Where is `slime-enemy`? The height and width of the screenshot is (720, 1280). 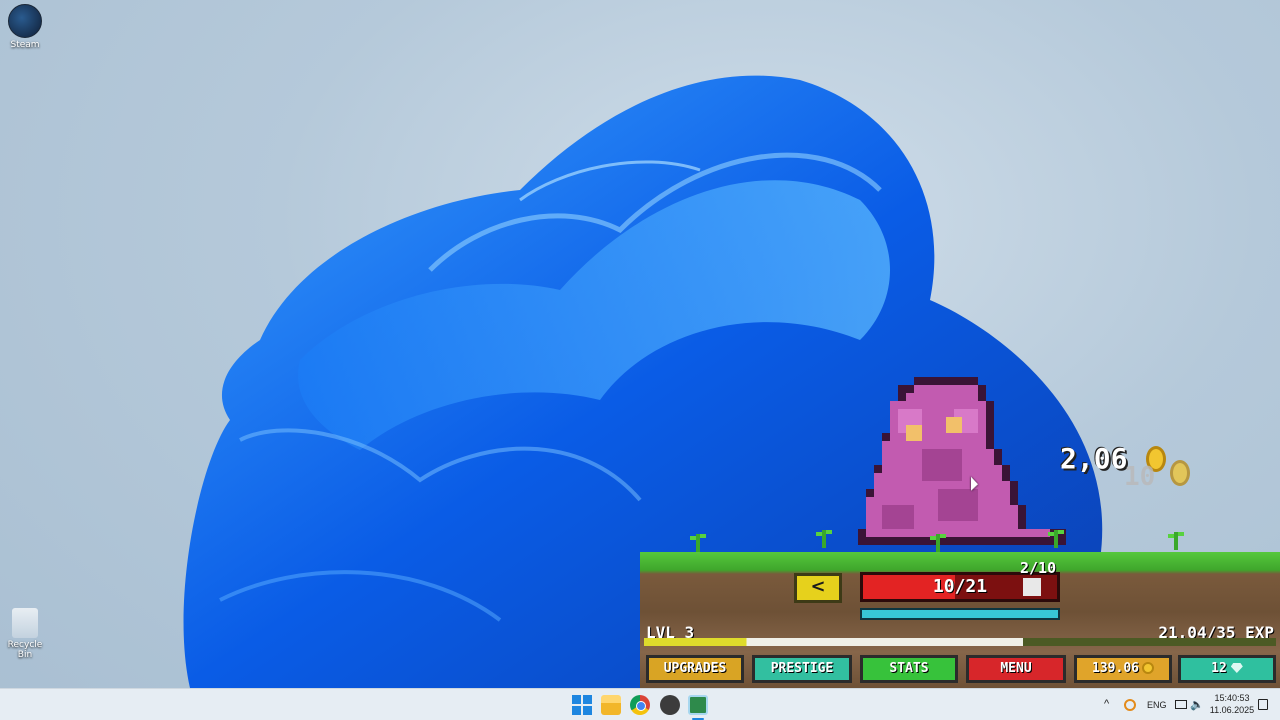
slime-enemy is located at coordinates (962, 465).